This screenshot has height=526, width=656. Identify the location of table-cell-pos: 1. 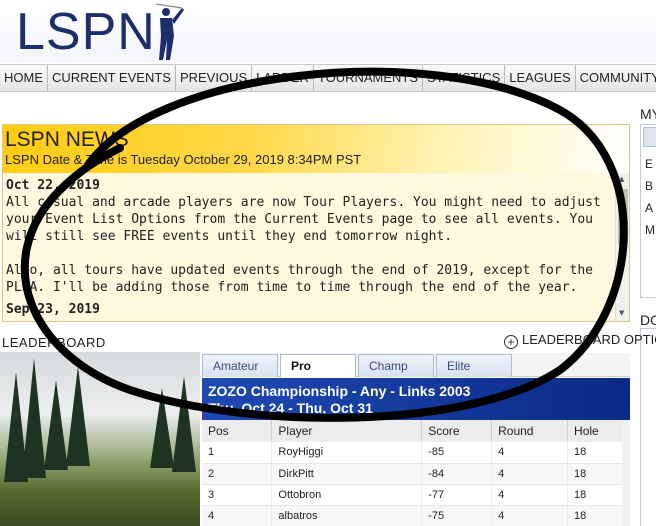
(237, 453).